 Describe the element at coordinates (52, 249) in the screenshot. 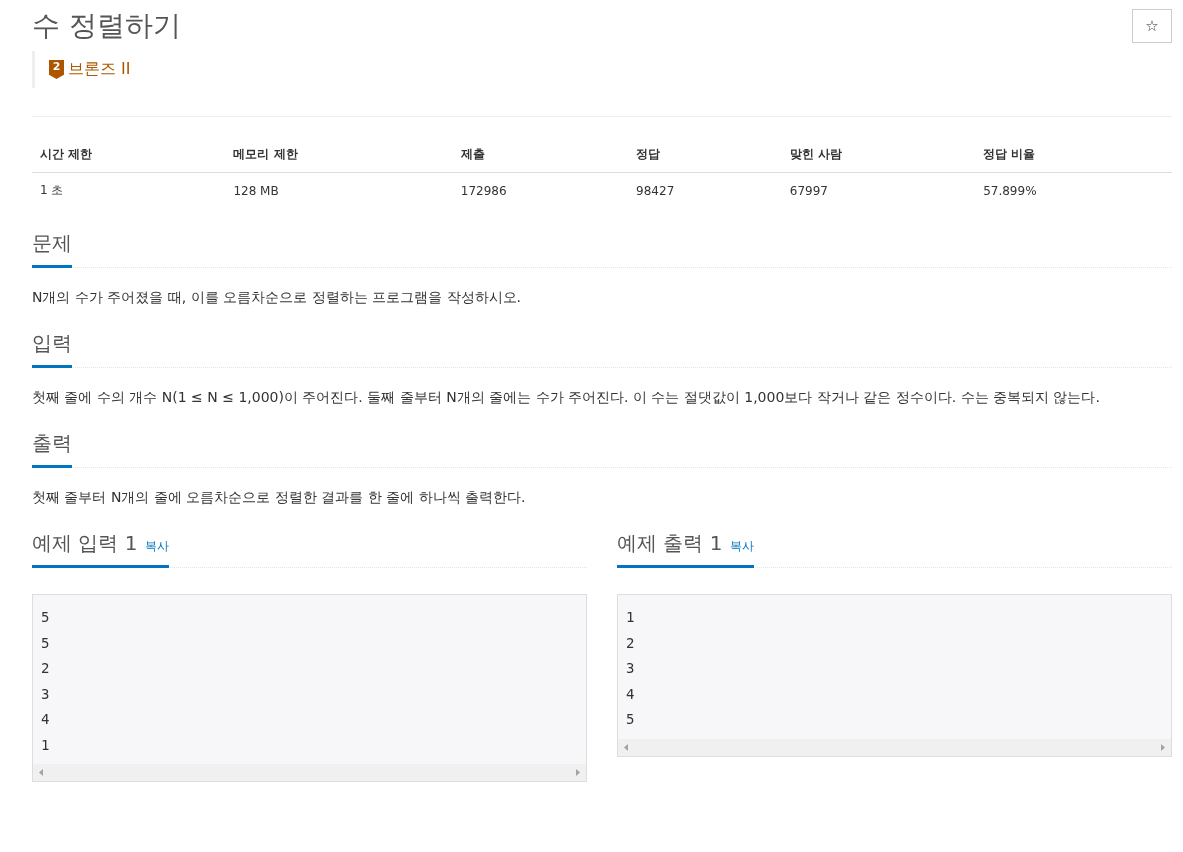

I see `section-heading: 문제` at that location.